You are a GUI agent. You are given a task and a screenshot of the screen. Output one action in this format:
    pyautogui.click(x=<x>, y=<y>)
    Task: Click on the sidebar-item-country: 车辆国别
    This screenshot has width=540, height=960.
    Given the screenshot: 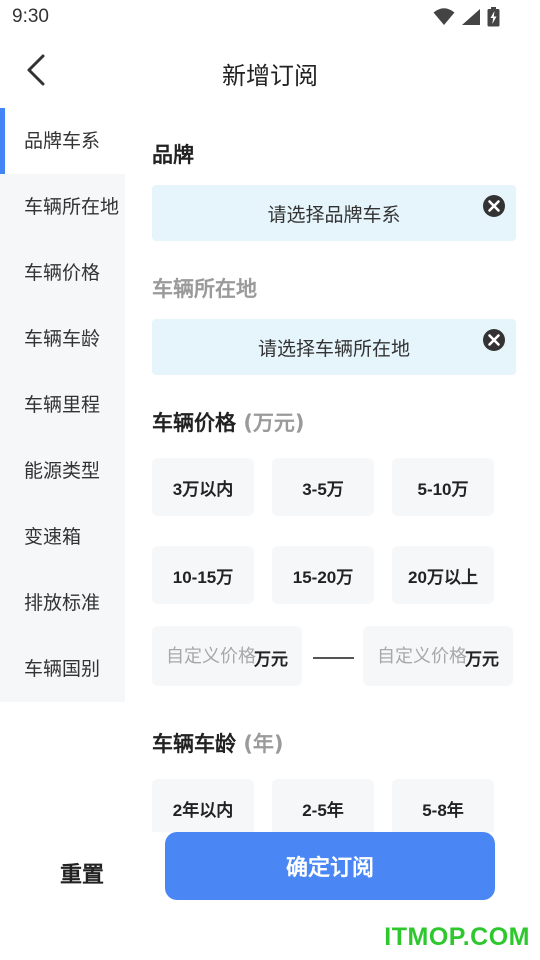 What is the action you would take?
    pyautogui.click(x=62, y=669)
    